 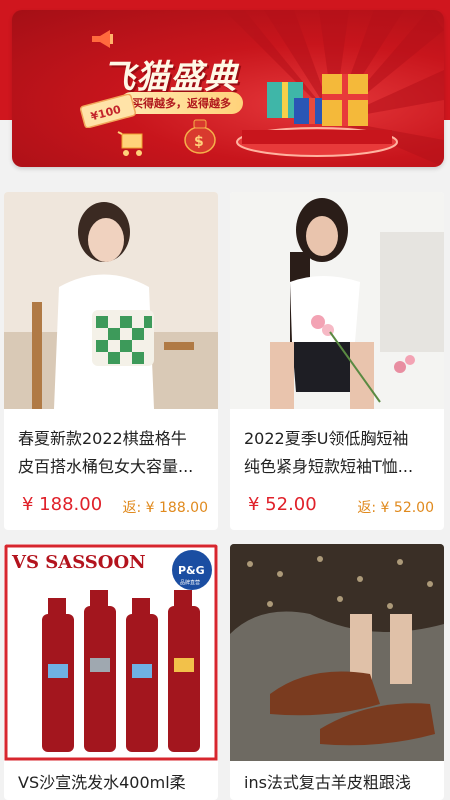 I want to click on shopping-cart-icon, so click(x=132, y=146).